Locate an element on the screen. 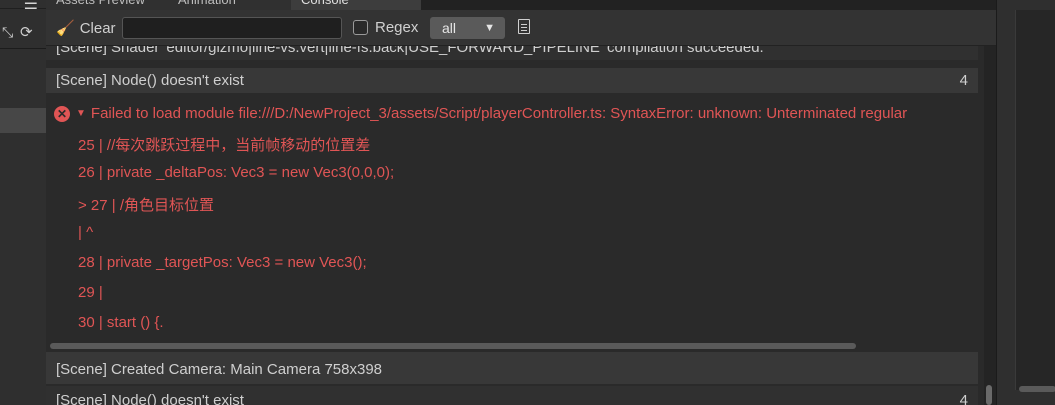 Image resolution: width=1055 pixels, height=405 pixels. tab-animation: Animation is located at coordinates (238, 5).